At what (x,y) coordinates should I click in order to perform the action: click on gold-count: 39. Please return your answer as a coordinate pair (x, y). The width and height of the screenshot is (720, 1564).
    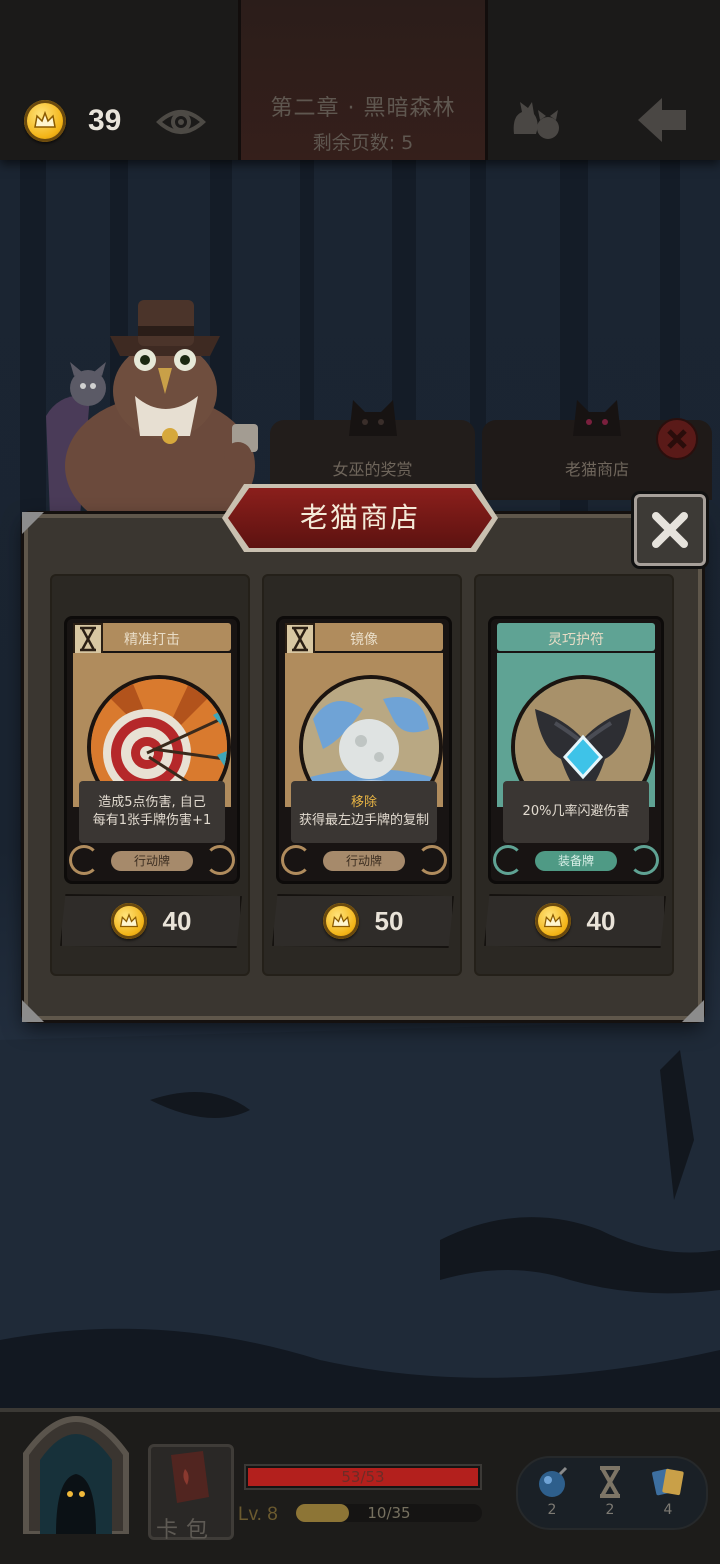
    Looking at the image, I should click on (105, 120).